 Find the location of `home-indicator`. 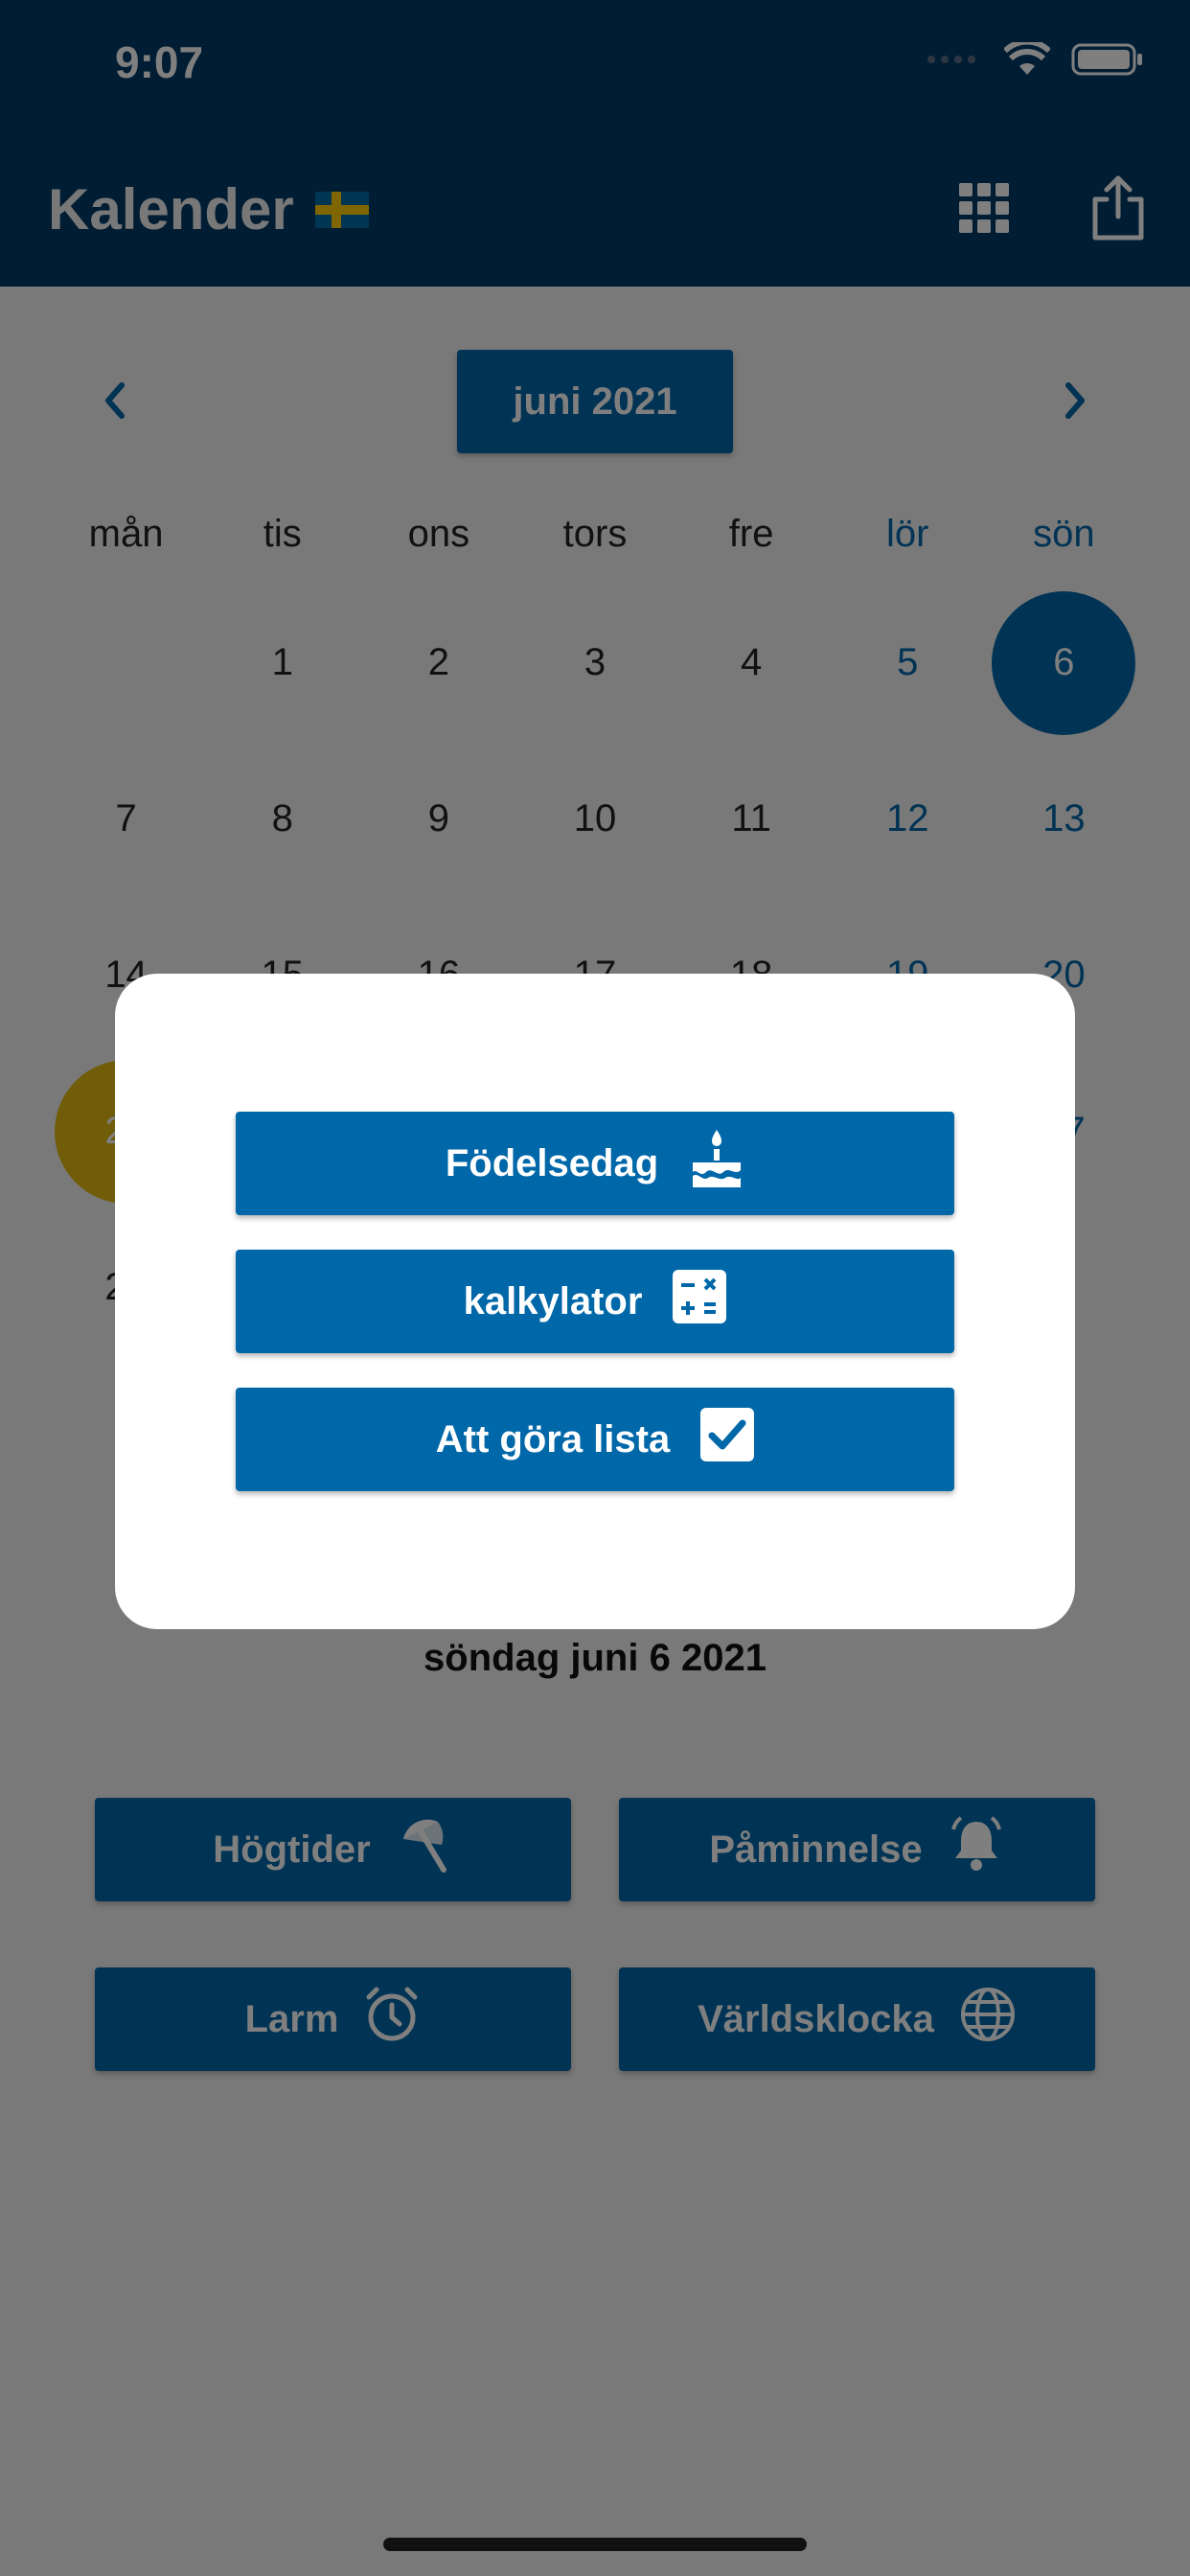

home-indicator is located at coordinates (595, 2544).